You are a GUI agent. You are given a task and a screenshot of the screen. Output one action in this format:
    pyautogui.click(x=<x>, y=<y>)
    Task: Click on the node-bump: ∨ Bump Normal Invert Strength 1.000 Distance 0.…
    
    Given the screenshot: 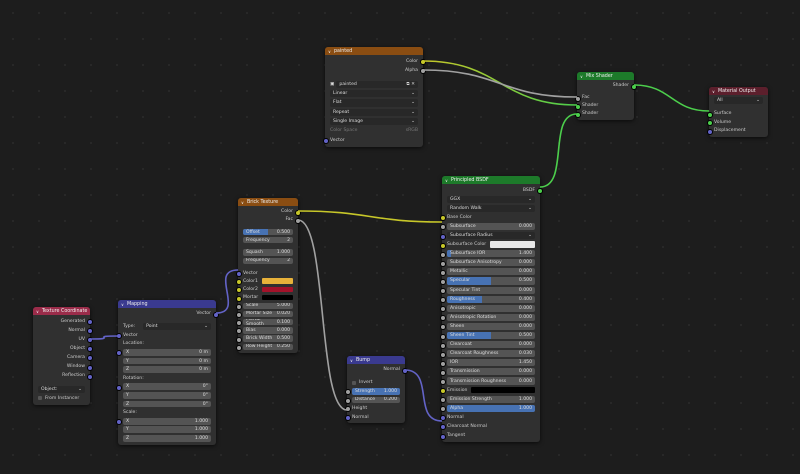 What is the action you would take?
    pyautogui.click(x=376, y=390)
    